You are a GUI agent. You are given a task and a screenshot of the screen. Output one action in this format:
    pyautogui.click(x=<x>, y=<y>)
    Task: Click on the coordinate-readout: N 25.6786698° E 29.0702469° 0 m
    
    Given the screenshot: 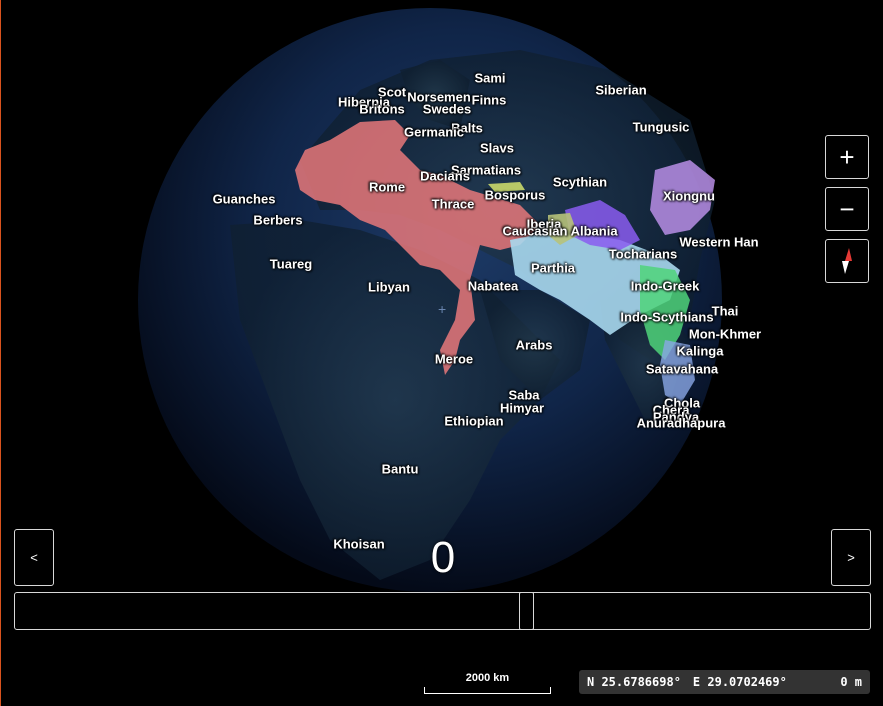 What is the action you would take?
    pyautogui.click(x=724, y=682)
    